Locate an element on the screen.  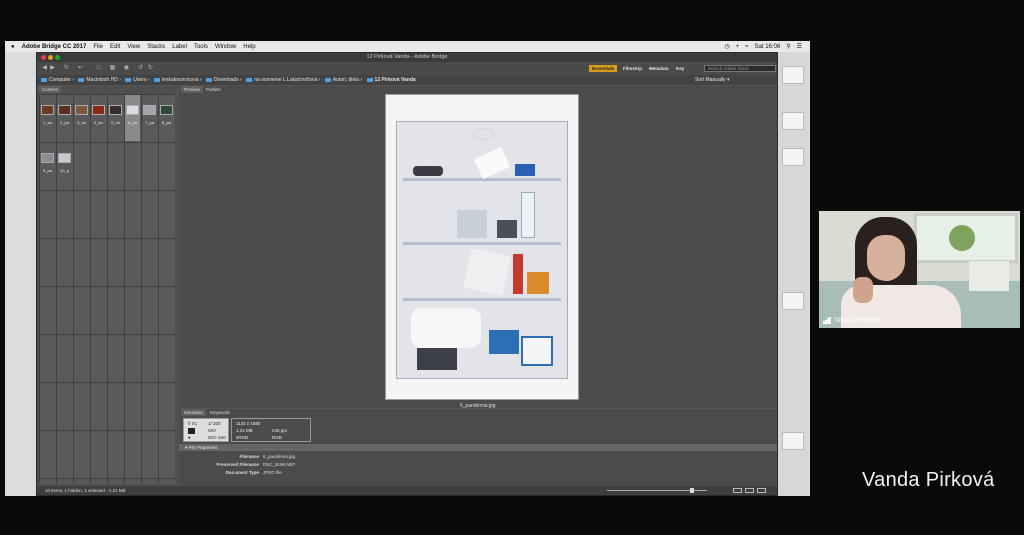
thumbnail-label: 3_ve is located at coordinates (81, 122).